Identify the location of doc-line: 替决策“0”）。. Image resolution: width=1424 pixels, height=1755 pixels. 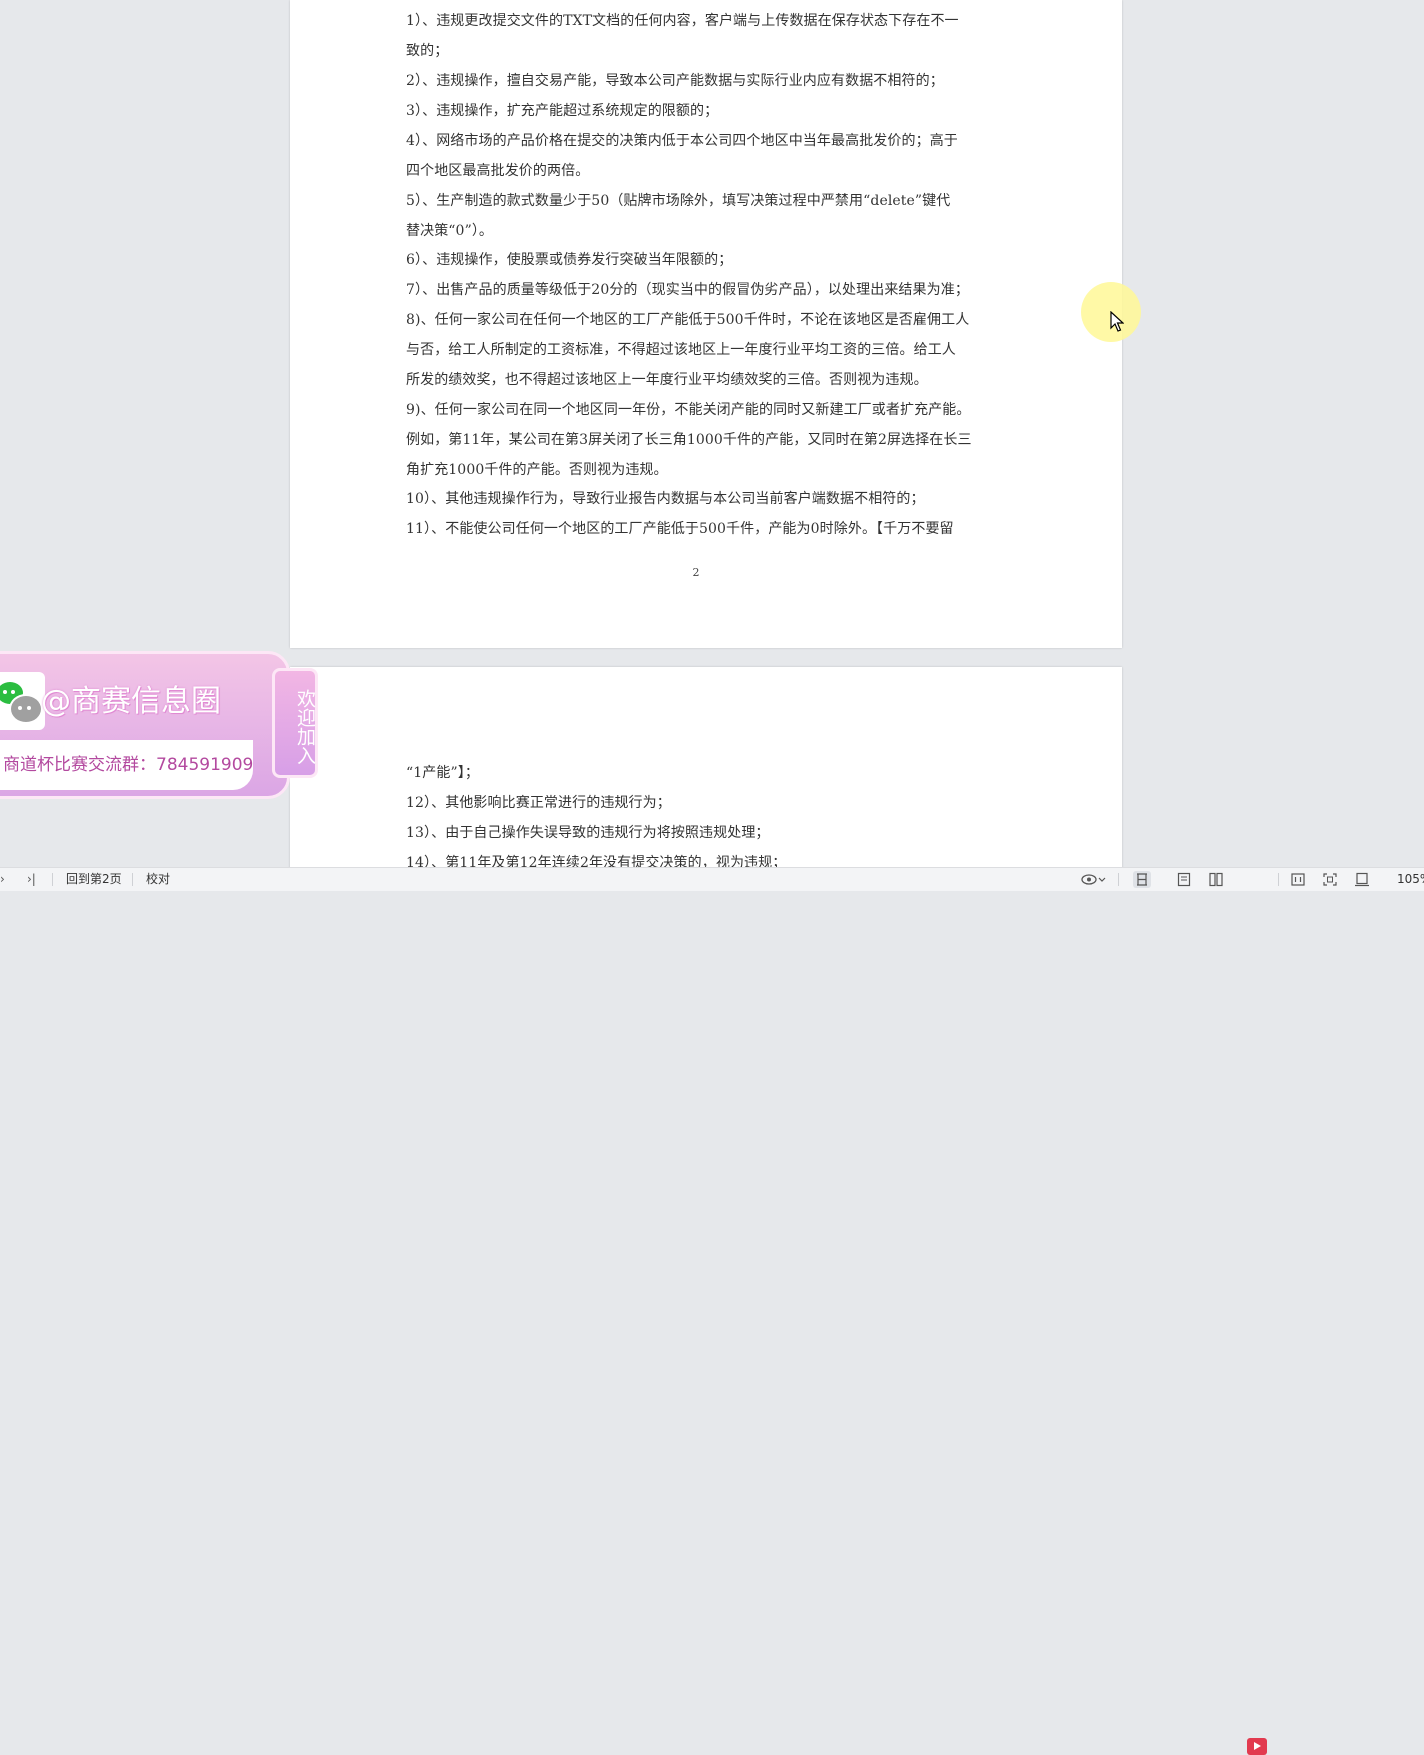
(450, 231).